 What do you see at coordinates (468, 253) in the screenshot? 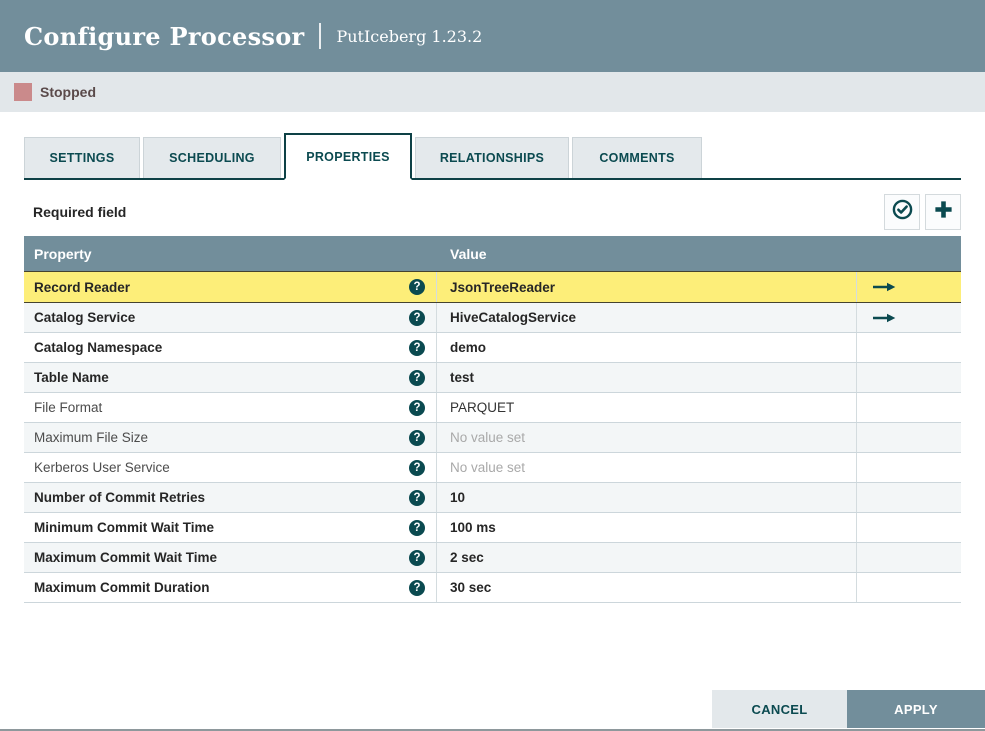
I see `column-header-value: Value` at bounding box center [468, 253].